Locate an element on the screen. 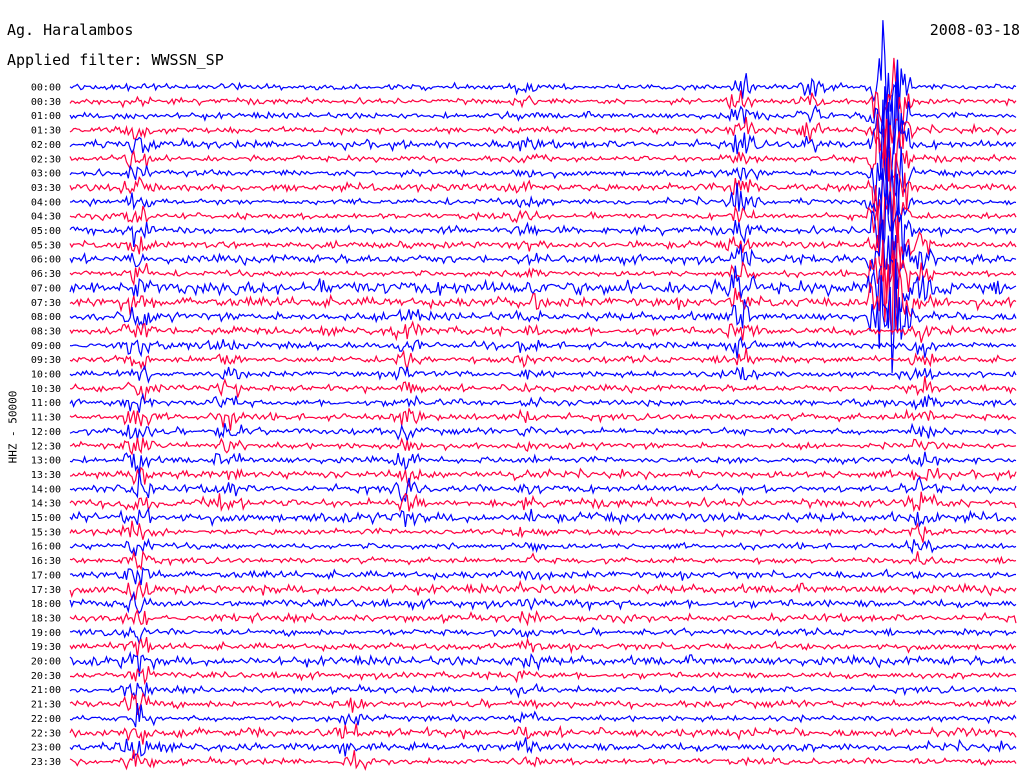 The width and height of the screenshot is (1024, 780). hour-label: 07:30 is located at coordinates (46, 303).